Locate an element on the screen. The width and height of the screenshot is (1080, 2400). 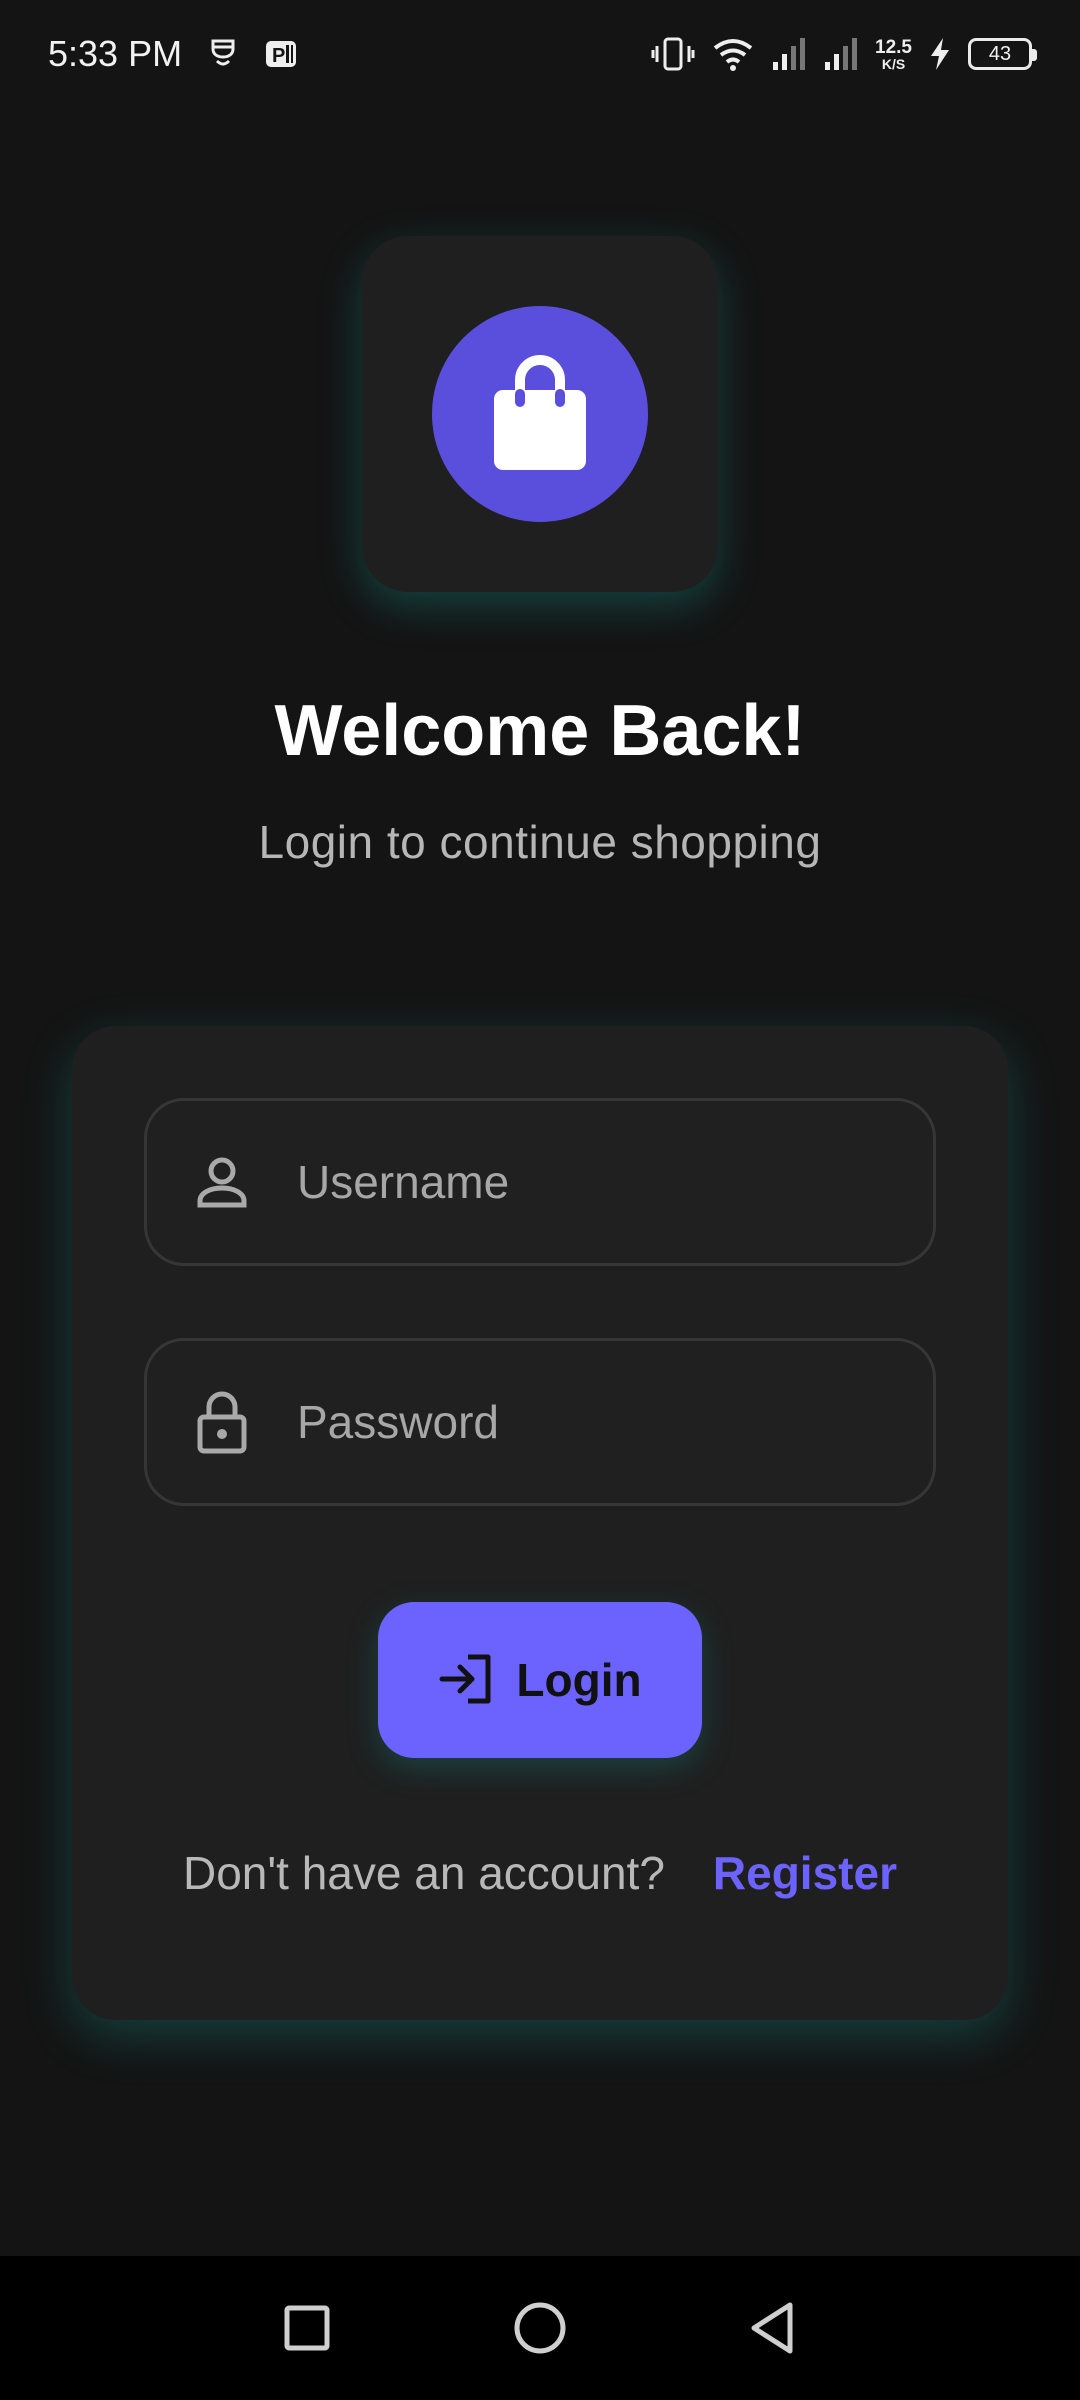
password-field is located at coordinates (540, 1422).